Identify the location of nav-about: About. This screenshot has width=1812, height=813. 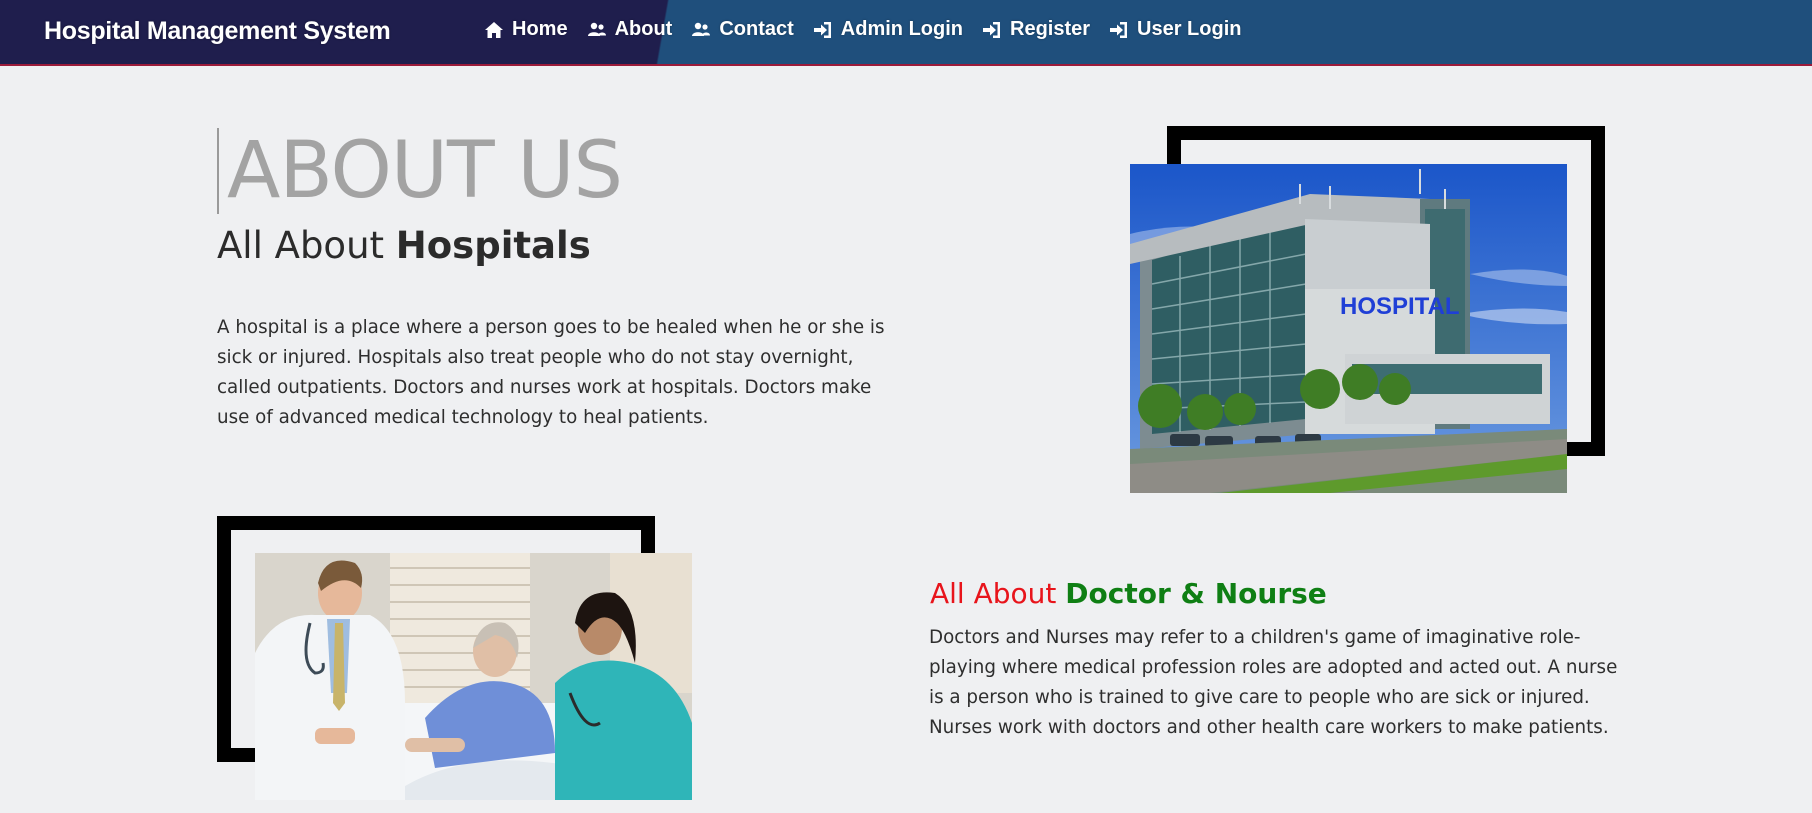
(630, 29).